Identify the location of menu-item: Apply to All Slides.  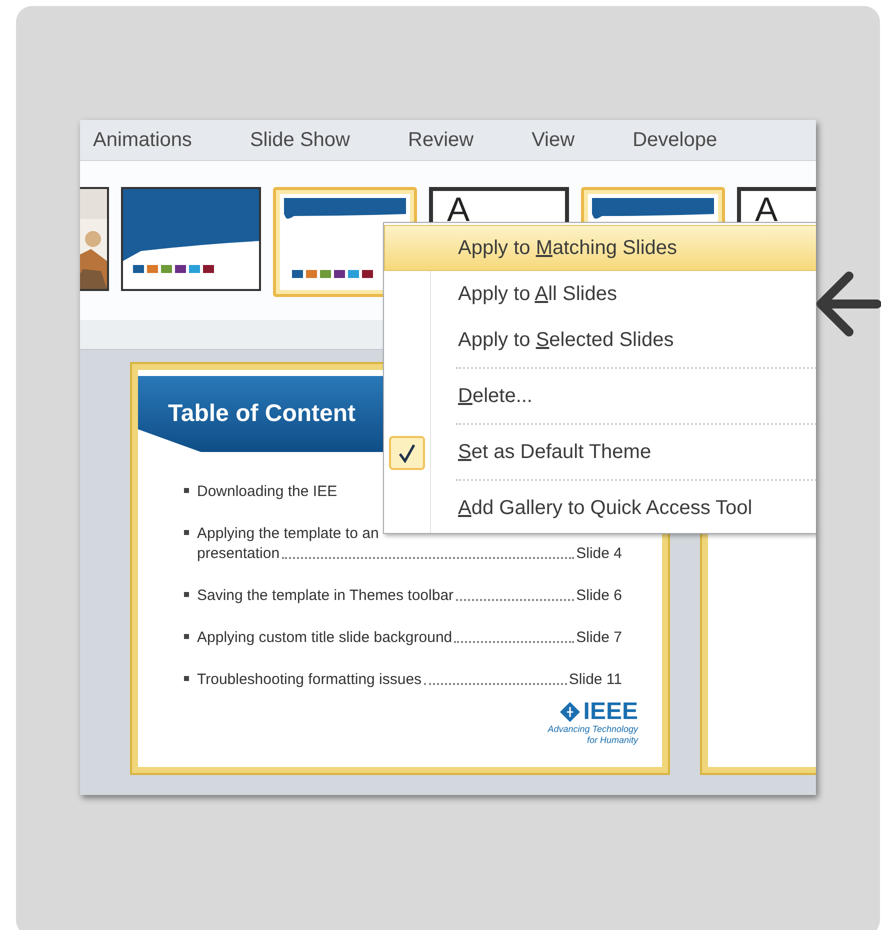
(600, 294).